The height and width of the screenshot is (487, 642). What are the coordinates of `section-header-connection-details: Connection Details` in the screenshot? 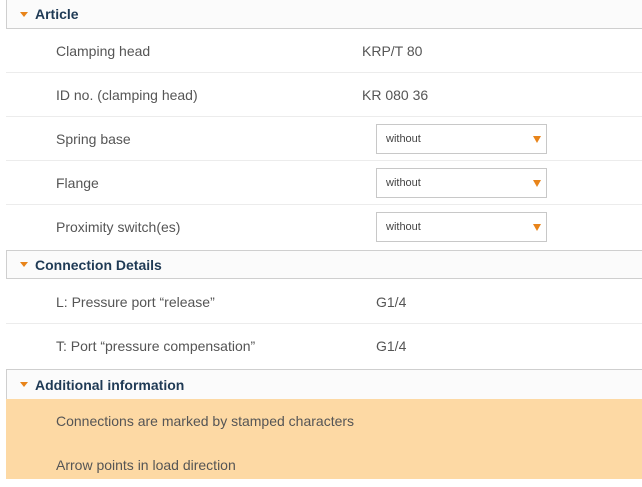 It's located at (324, 264).